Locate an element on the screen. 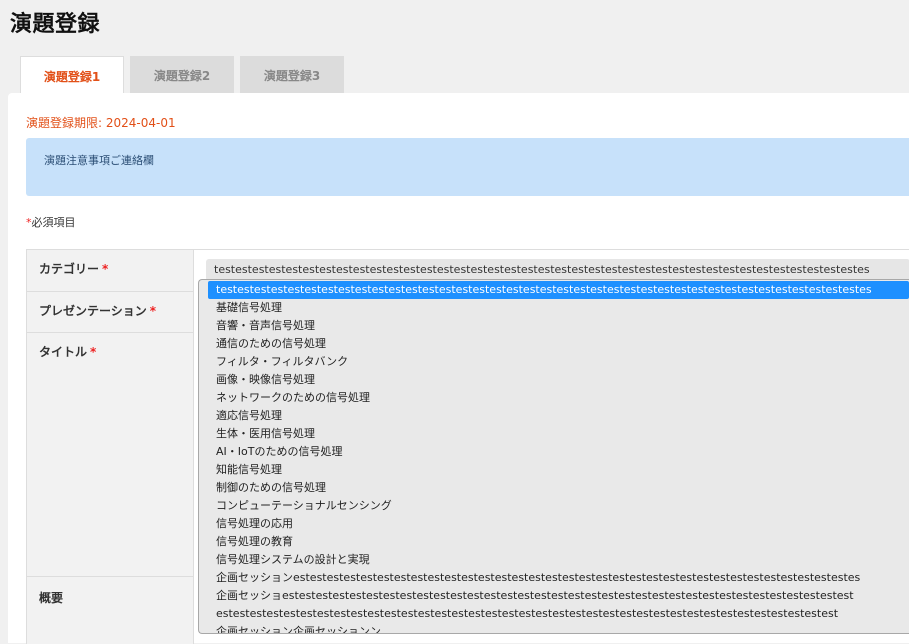 The height and width of the screenshot is (644, 909). tab-registration-1: 演題登録1 is located at coordinates (72, 75).